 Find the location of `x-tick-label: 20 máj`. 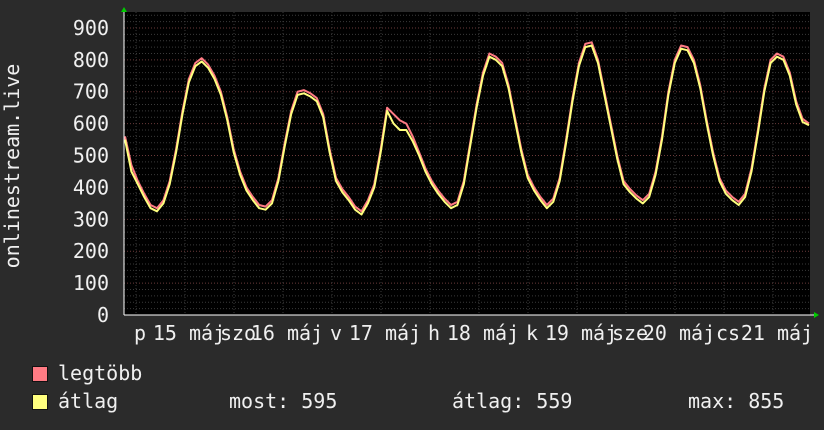

x-tick-label: 20 máj is located at coordinates (679, 333).